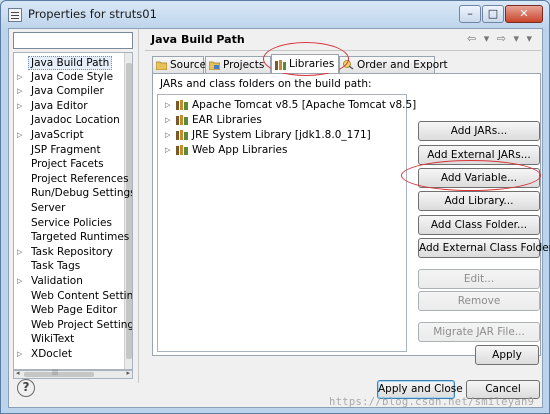  What do you see at coordinates (82, 193) in the screenshot?
I see `sidebar-item-label: Run/Debug Settings` at bounding box center [82, 193].